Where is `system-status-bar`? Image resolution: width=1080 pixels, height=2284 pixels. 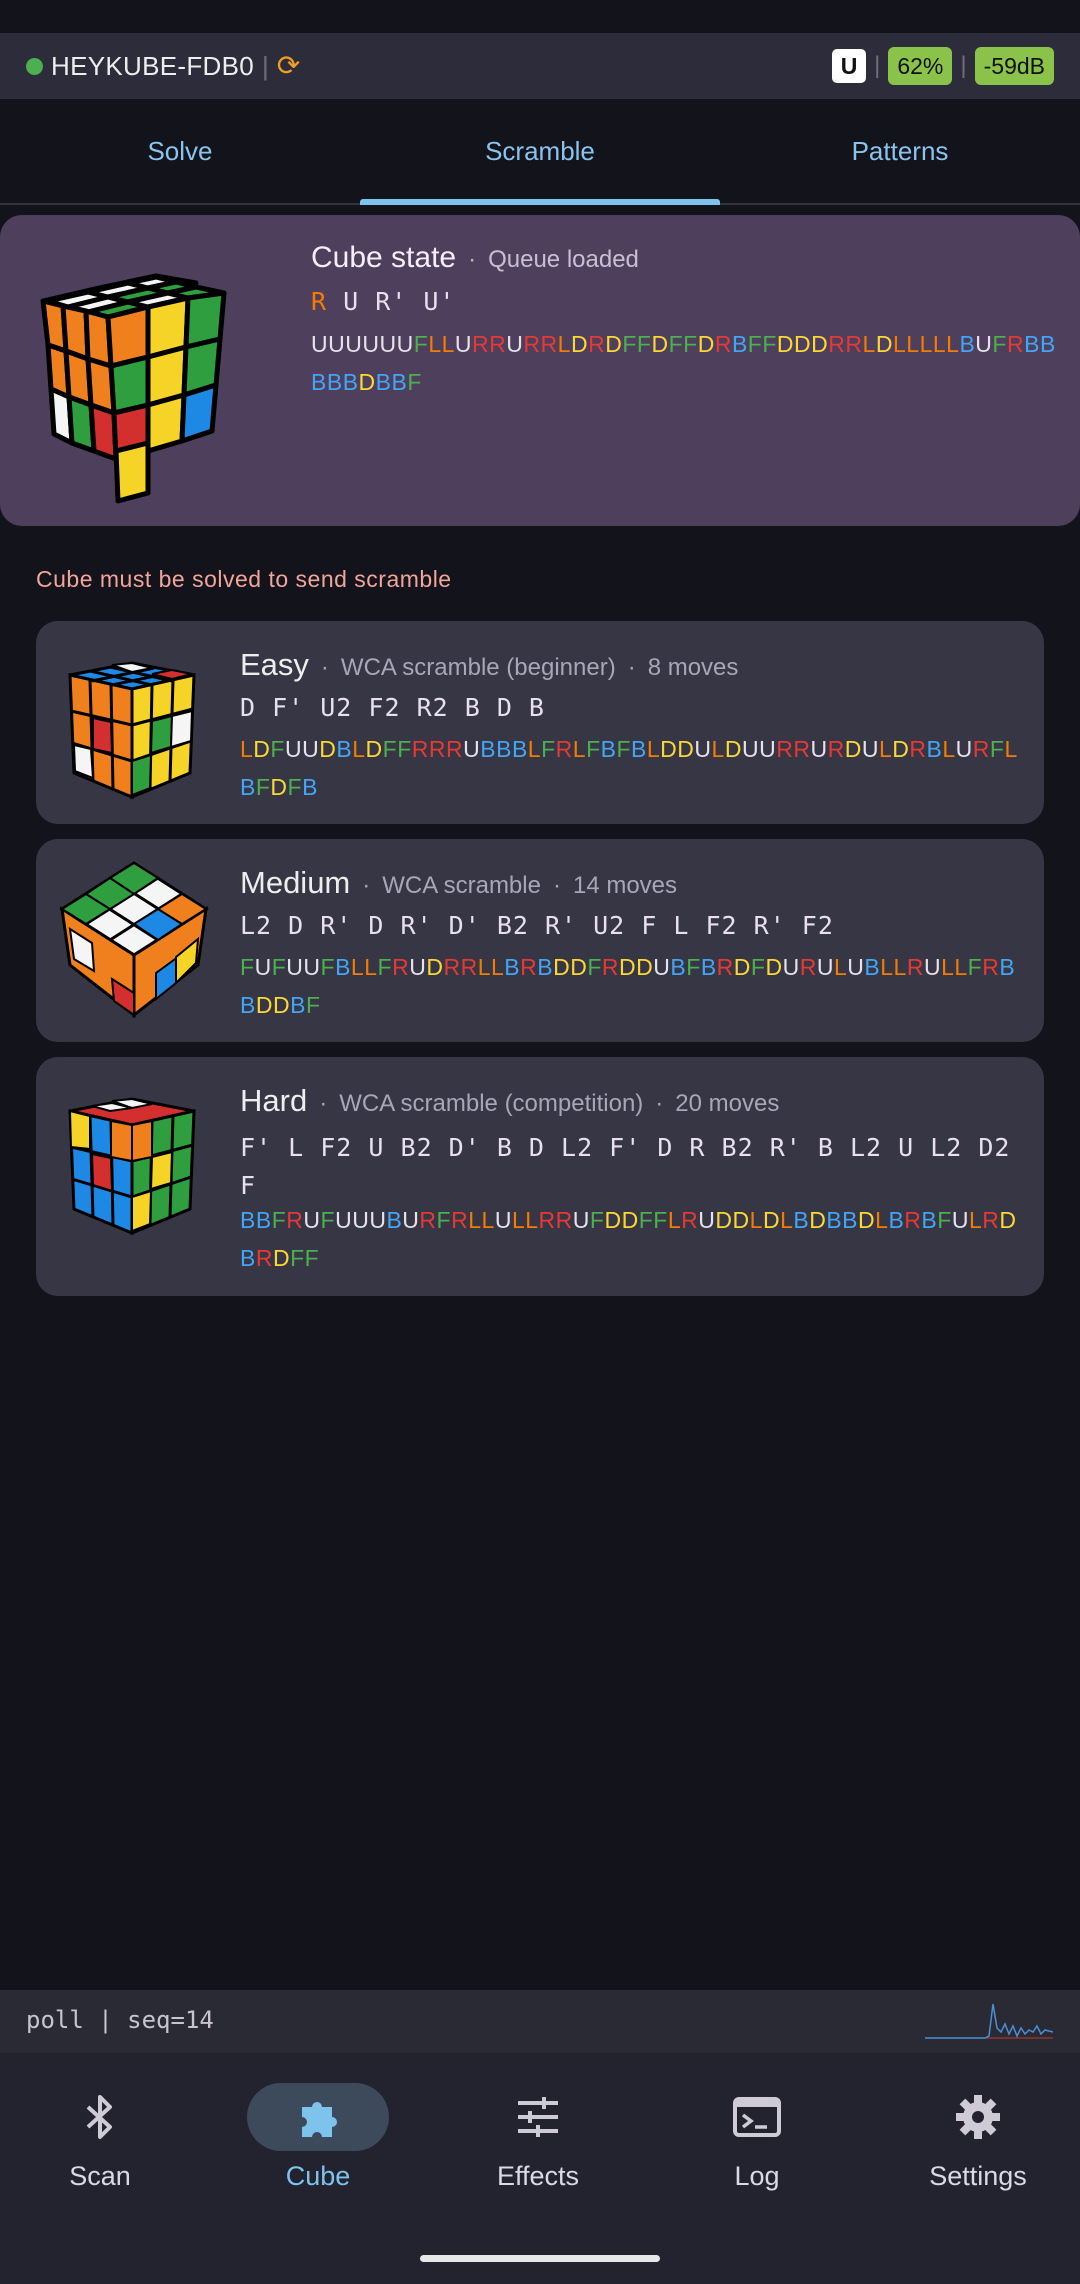
system-status-bar is located at coordinates (540, 16).